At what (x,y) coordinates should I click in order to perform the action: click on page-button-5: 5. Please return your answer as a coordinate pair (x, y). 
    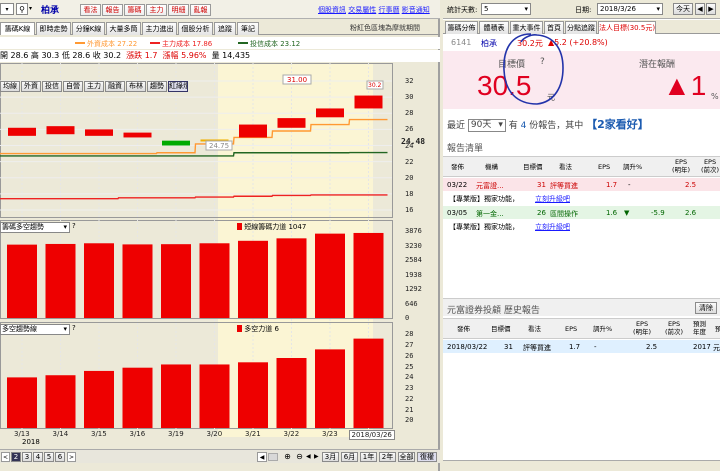
    Looking at the image, I should click on (49, 457).